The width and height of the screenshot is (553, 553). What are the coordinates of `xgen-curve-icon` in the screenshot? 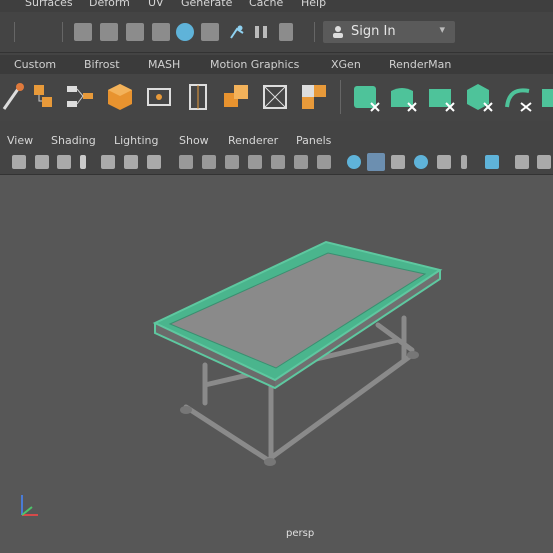 It's located at (519, 97).